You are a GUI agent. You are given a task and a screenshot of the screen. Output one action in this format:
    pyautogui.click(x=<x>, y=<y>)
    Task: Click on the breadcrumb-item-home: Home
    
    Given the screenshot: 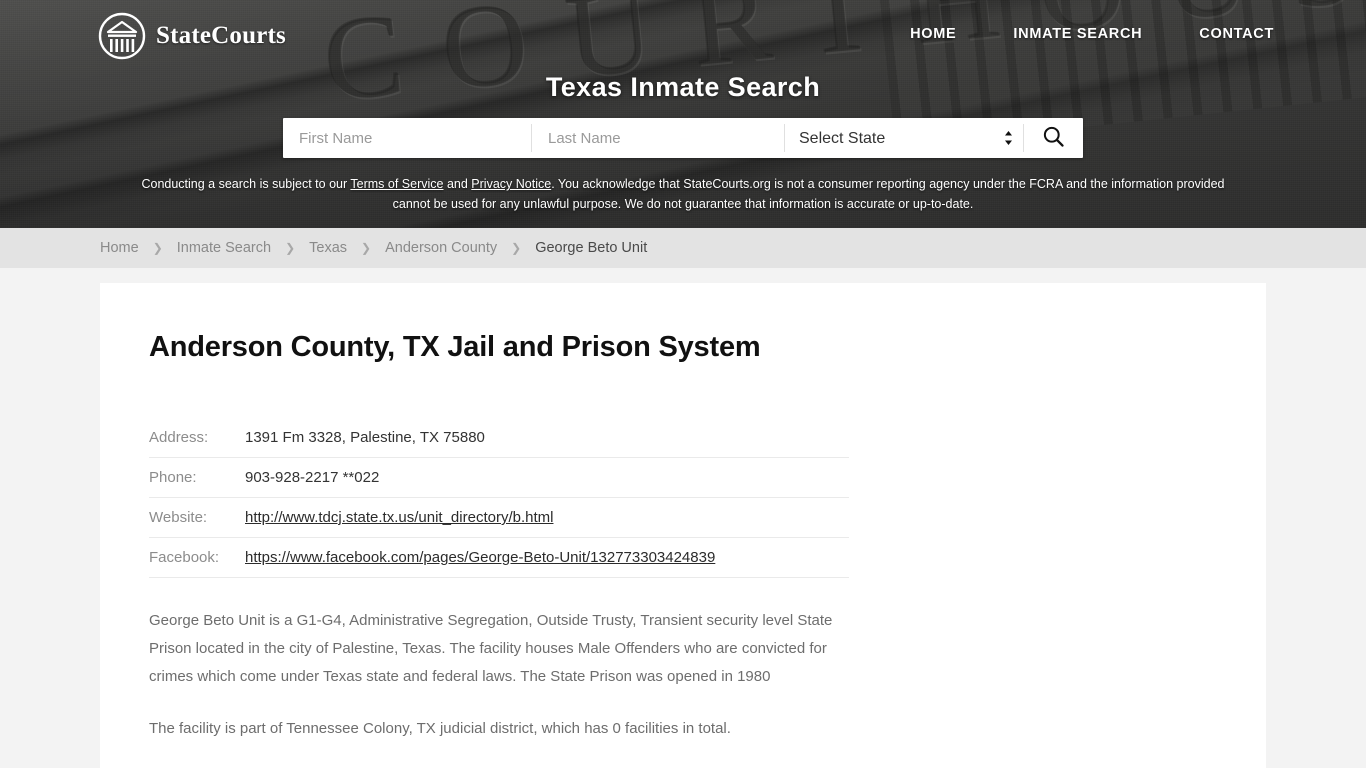 What is the action you would take?
    pyautogui.click(x=119, y=248)
    